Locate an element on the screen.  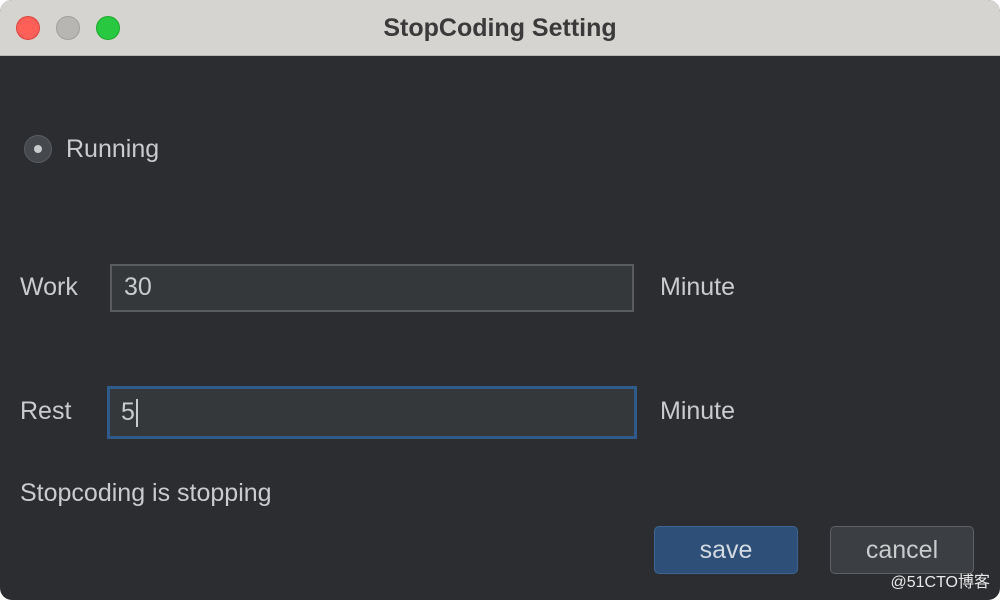
work-minutes-value: 30 is located at coordinates (138, 287).